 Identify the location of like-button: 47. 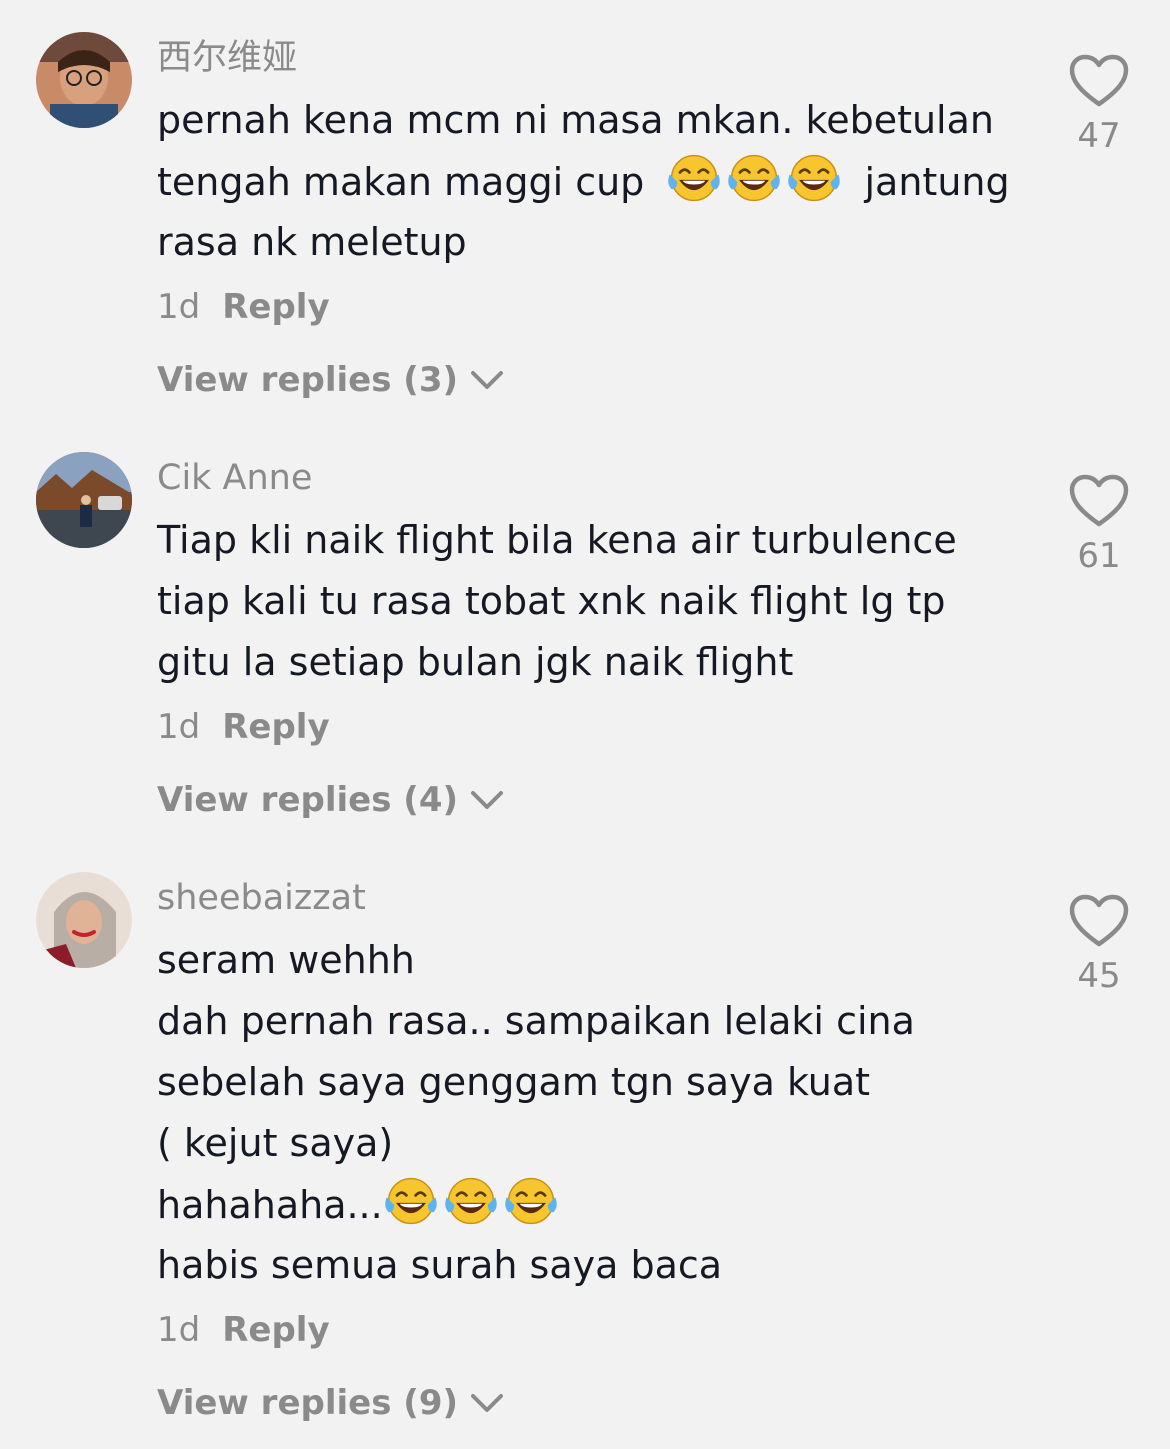
(1099, 105).